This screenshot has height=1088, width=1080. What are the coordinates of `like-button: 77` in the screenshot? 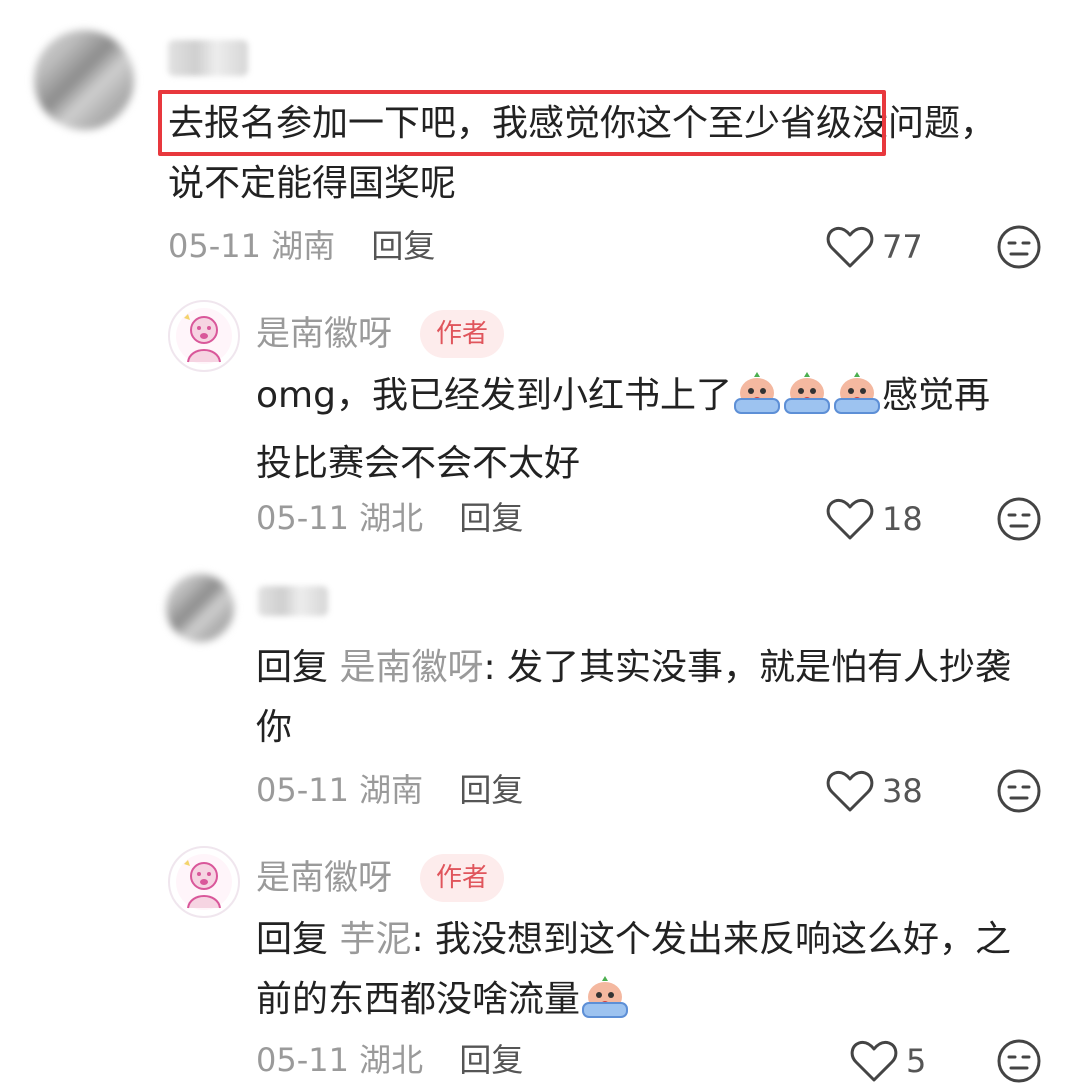 It's located at (874, 247).